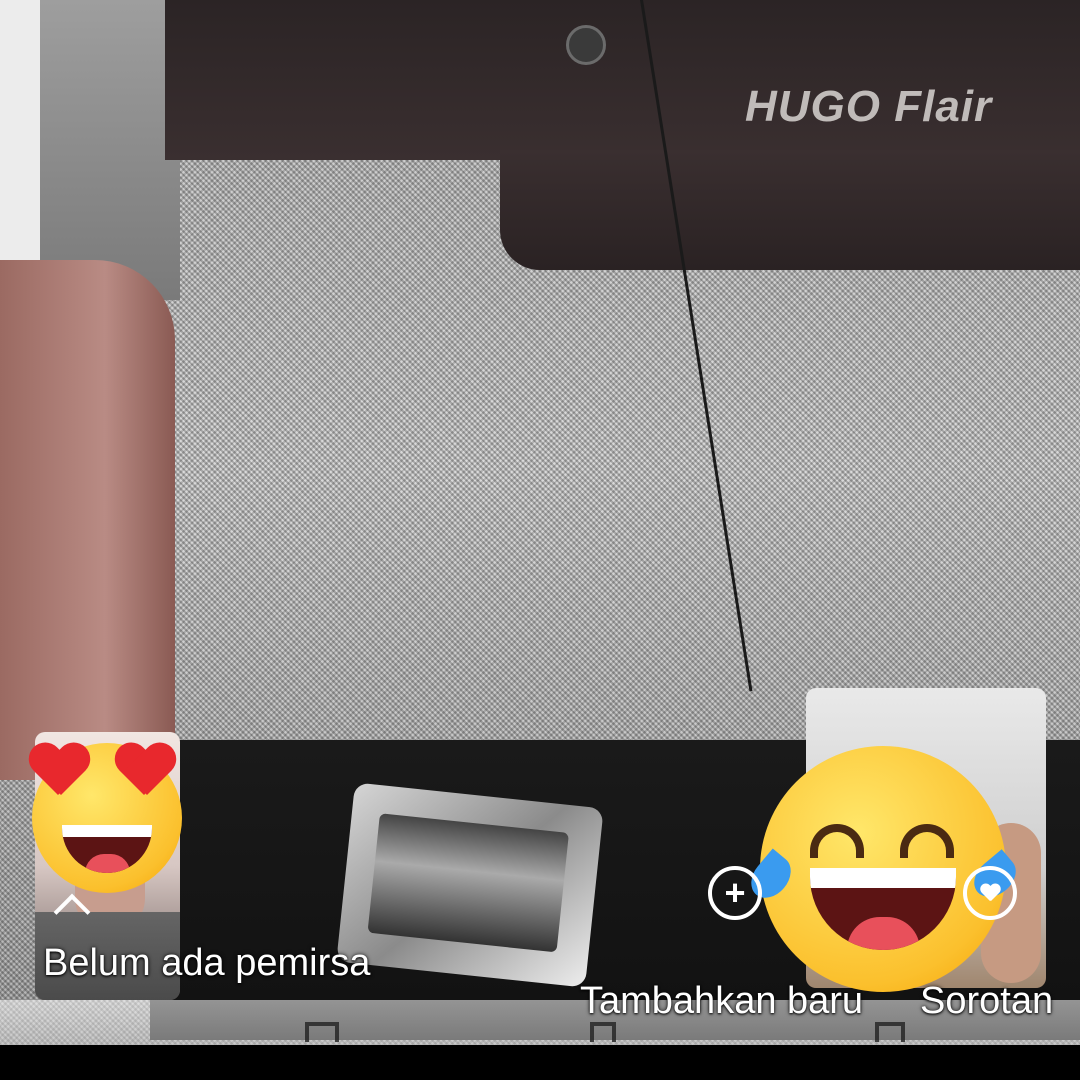  Describe the element at coordinates (890, 1032) in the screenshot. I see `share-icon` at that location.